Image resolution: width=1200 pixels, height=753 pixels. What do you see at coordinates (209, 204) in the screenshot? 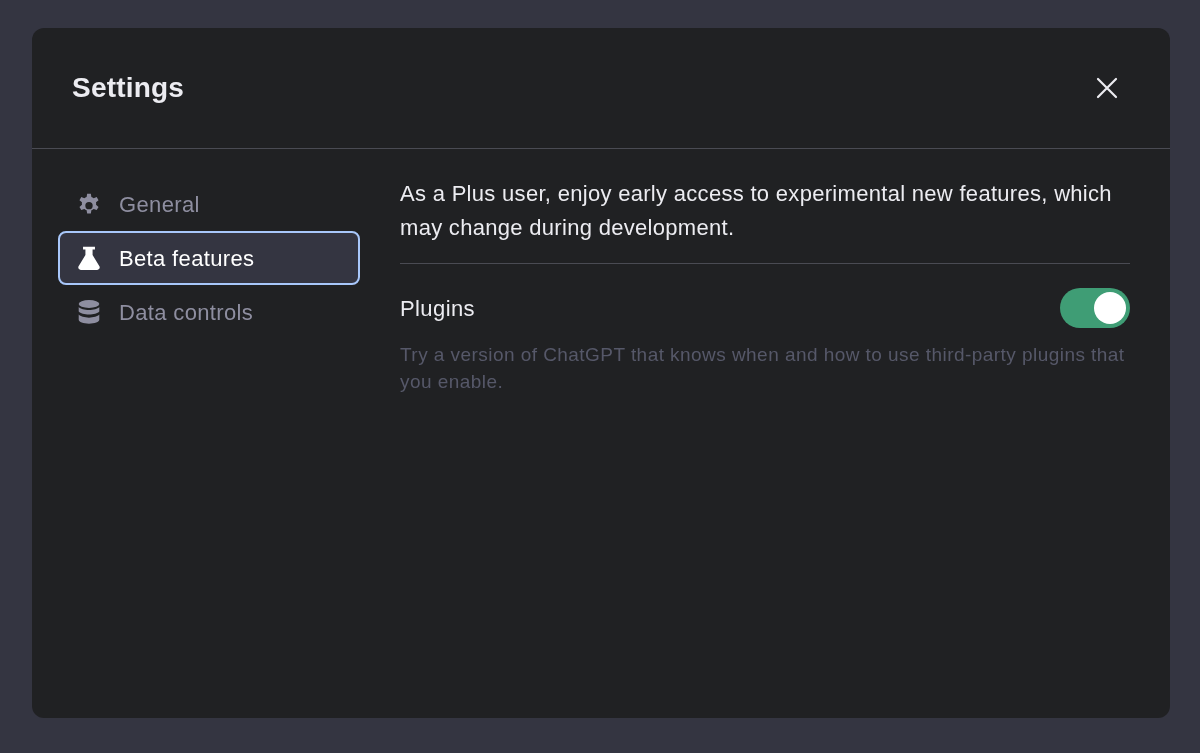
I see `sidebar-tab: General` at bounding box center [209, 204].